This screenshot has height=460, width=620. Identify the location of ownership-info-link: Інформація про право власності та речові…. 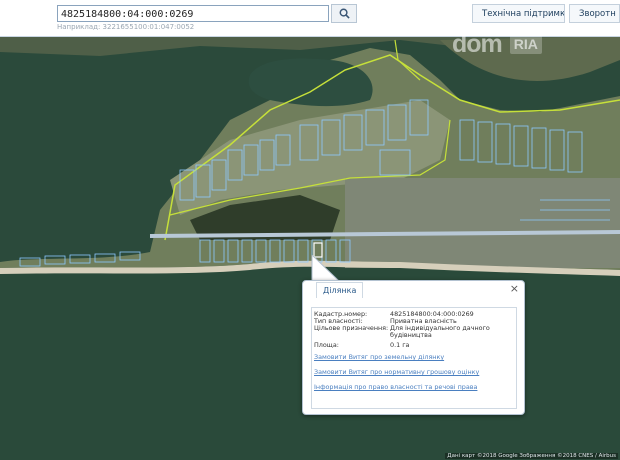
(396, 387).